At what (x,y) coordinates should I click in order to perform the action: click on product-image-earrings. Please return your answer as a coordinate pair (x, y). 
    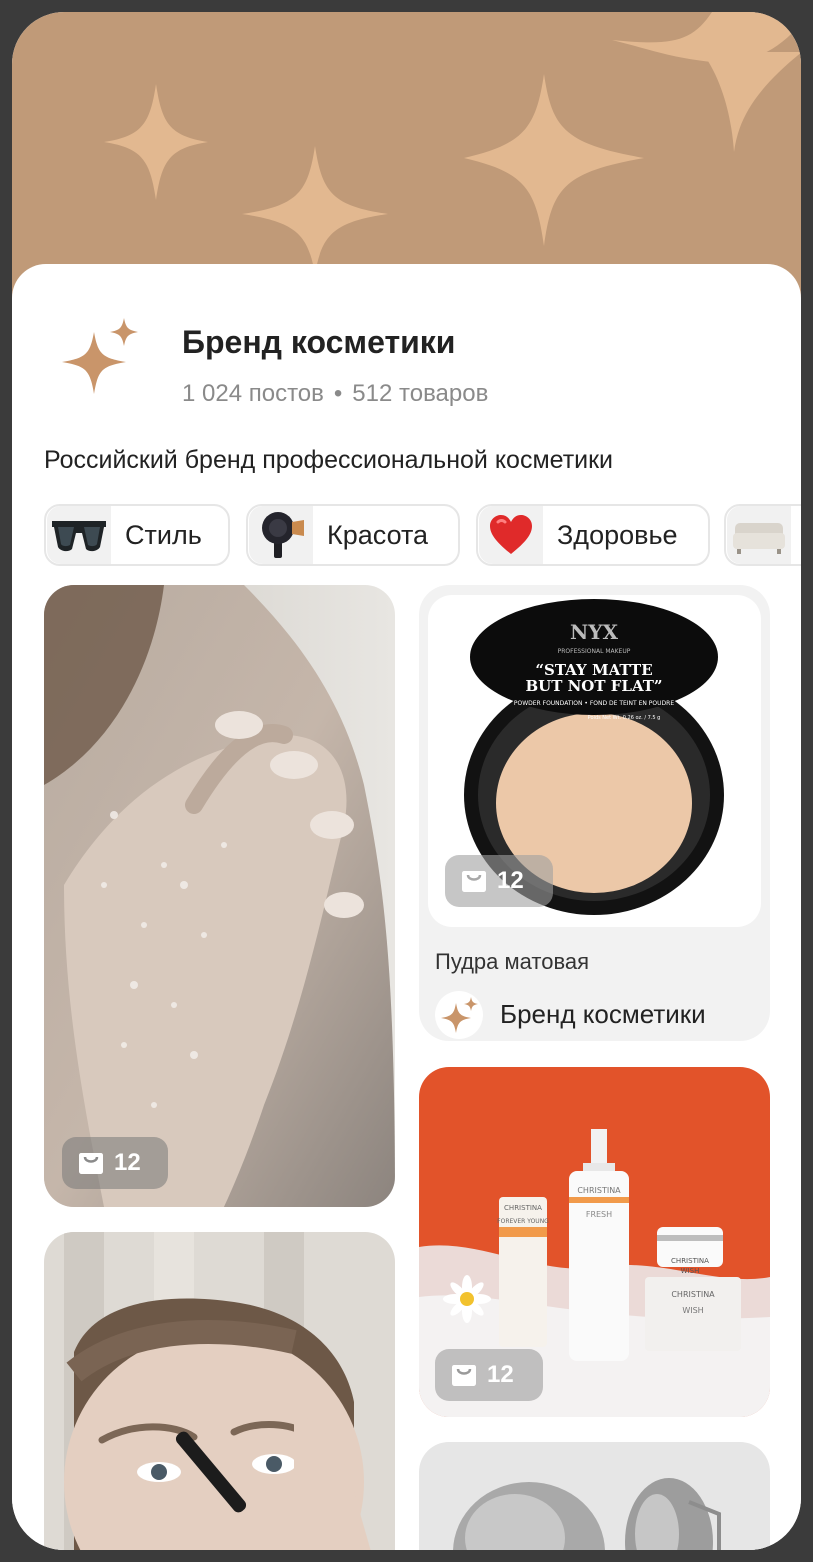
    Looking at the image, I should click on (587, 1514).